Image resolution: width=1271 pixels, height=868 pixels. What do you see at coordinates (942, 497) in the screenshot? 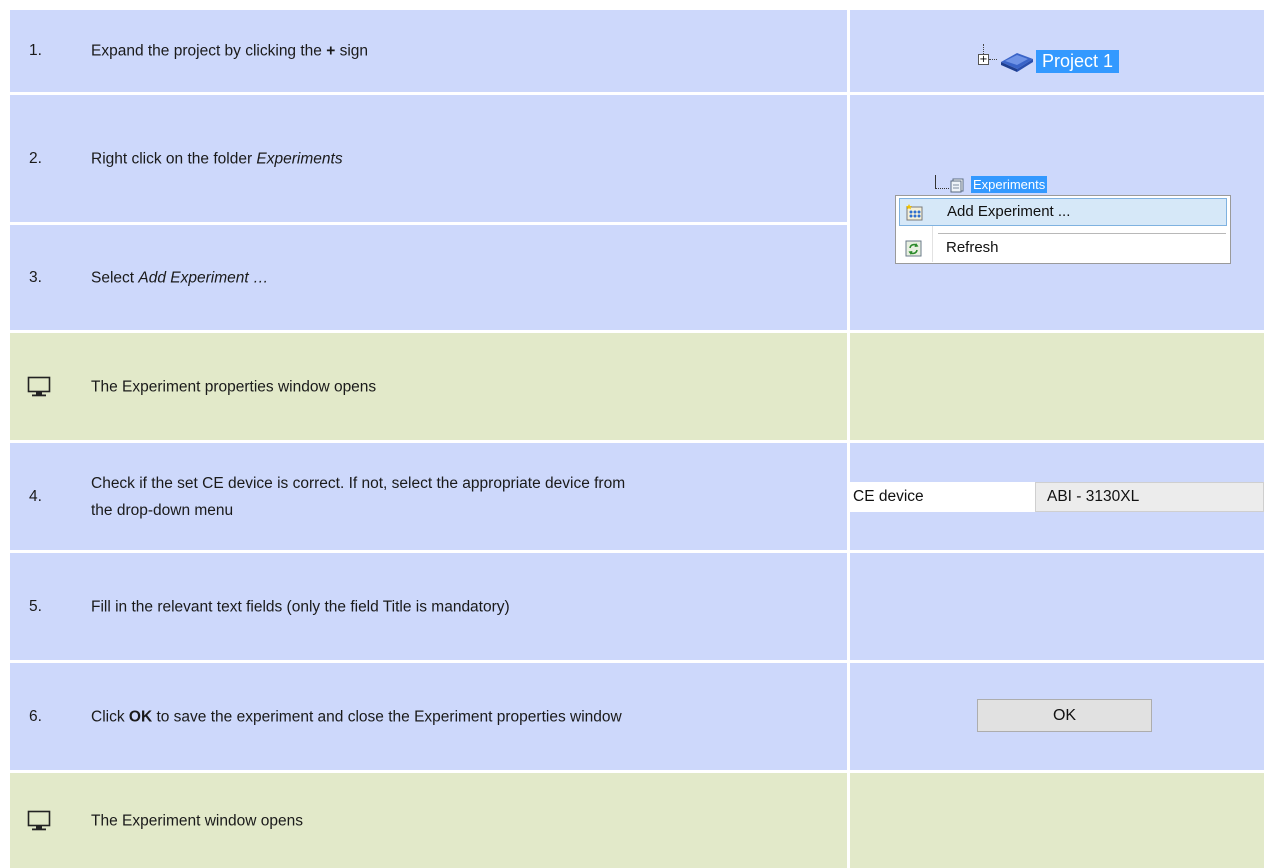
I see `ce-device-label: CE device` at bounding box center [942, 497].